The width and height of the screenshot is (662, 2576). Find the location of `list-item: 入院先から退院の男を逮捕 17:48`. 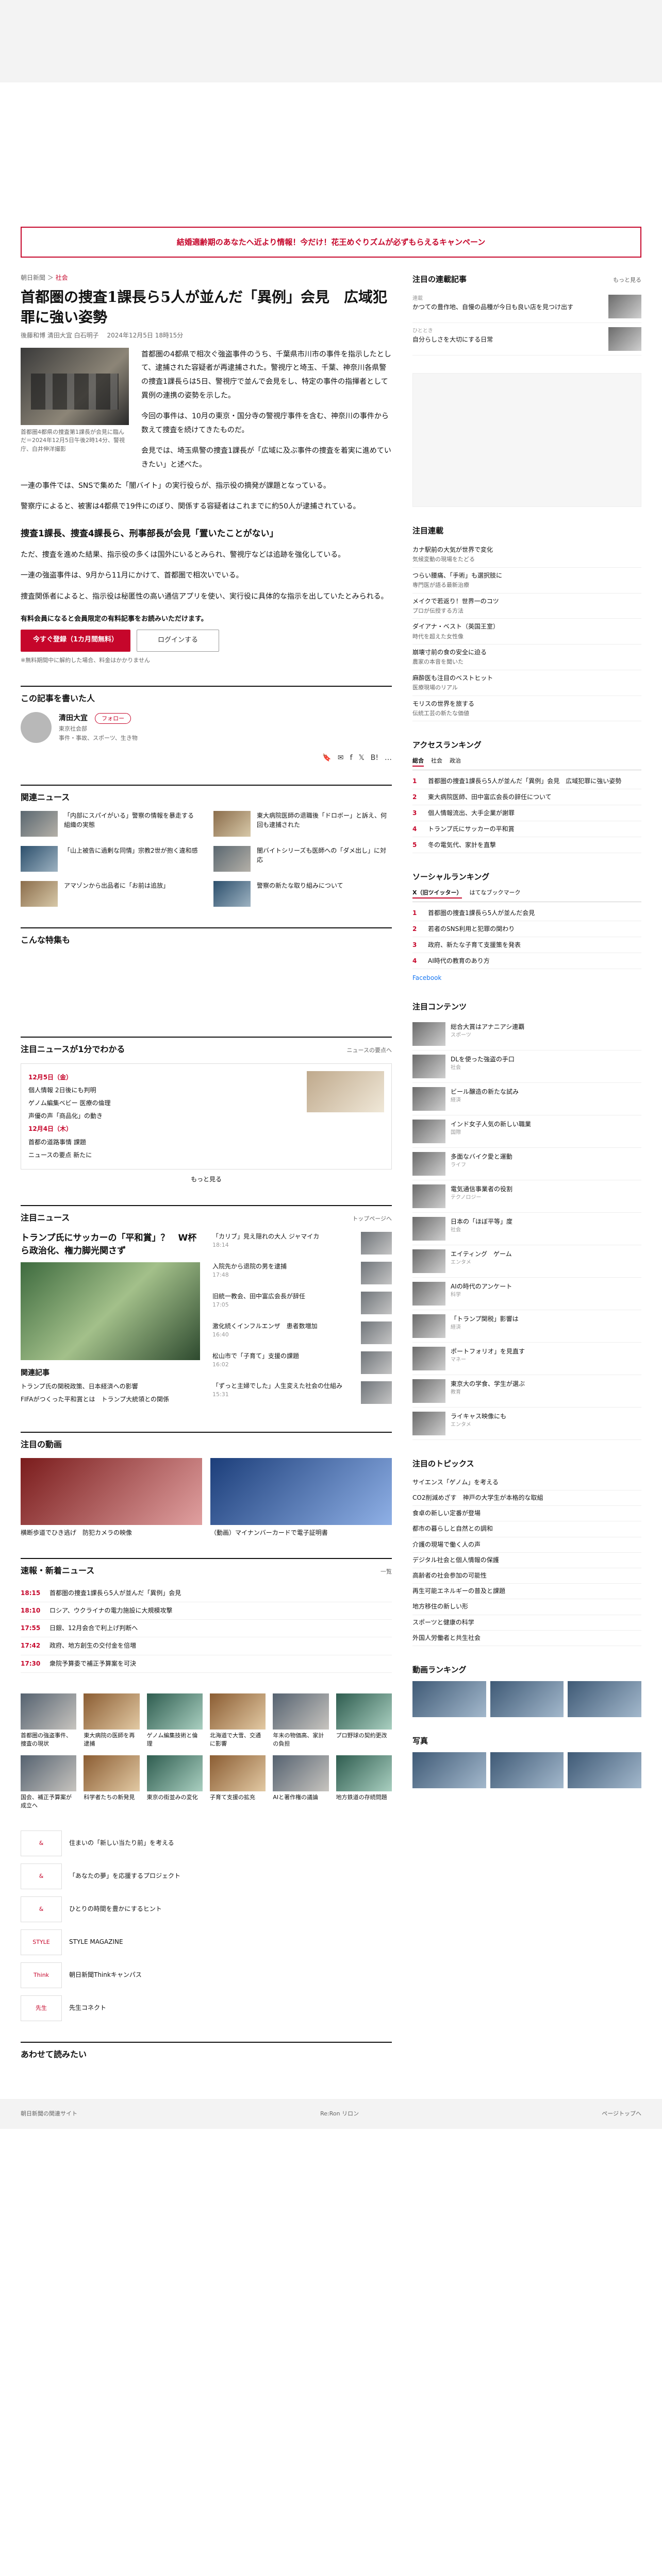

list-item: 入院先から退院の男を逮捕 17:48 is located at coordinates (302, 1272).